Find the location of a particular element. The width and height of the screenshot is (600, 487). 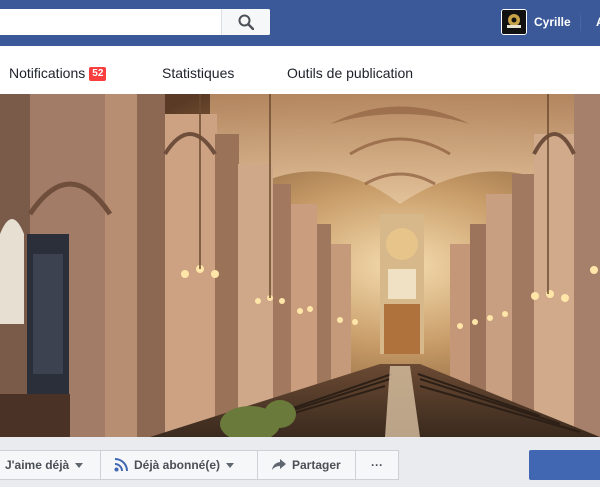

avatar is located at coordinates (514, 22).